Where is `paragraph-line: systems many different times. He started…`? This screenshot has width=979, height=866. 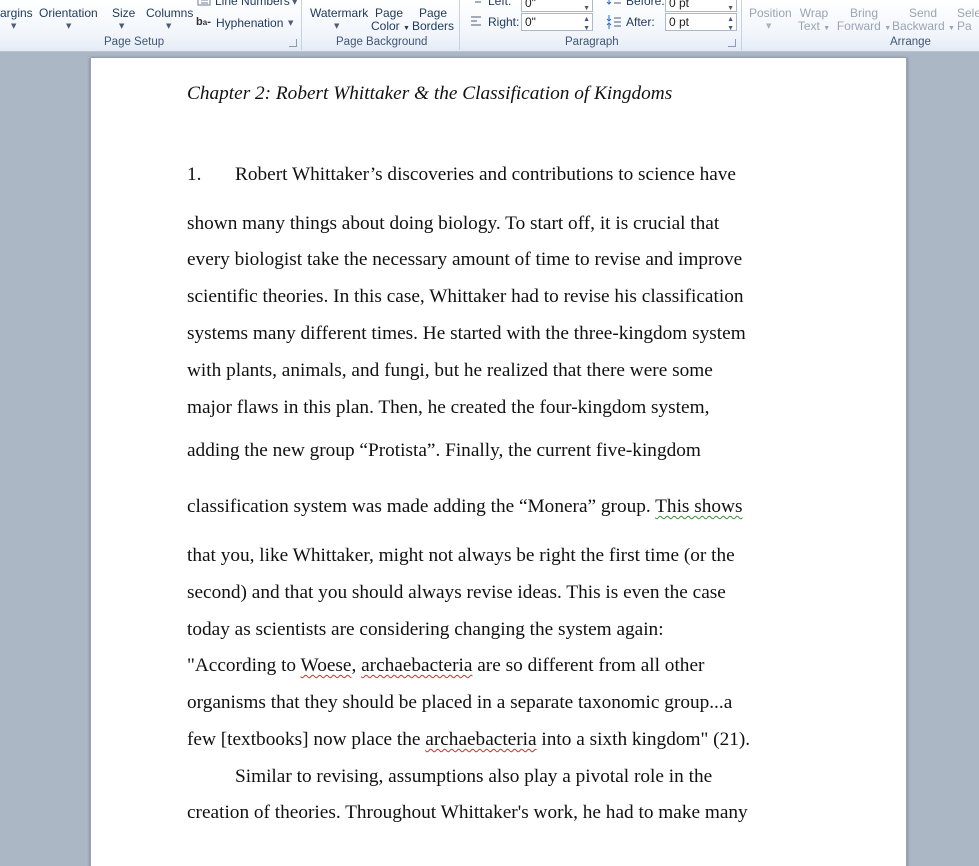 paragraph-line: systems many different times. He started… is located at coordinates (466, 333).